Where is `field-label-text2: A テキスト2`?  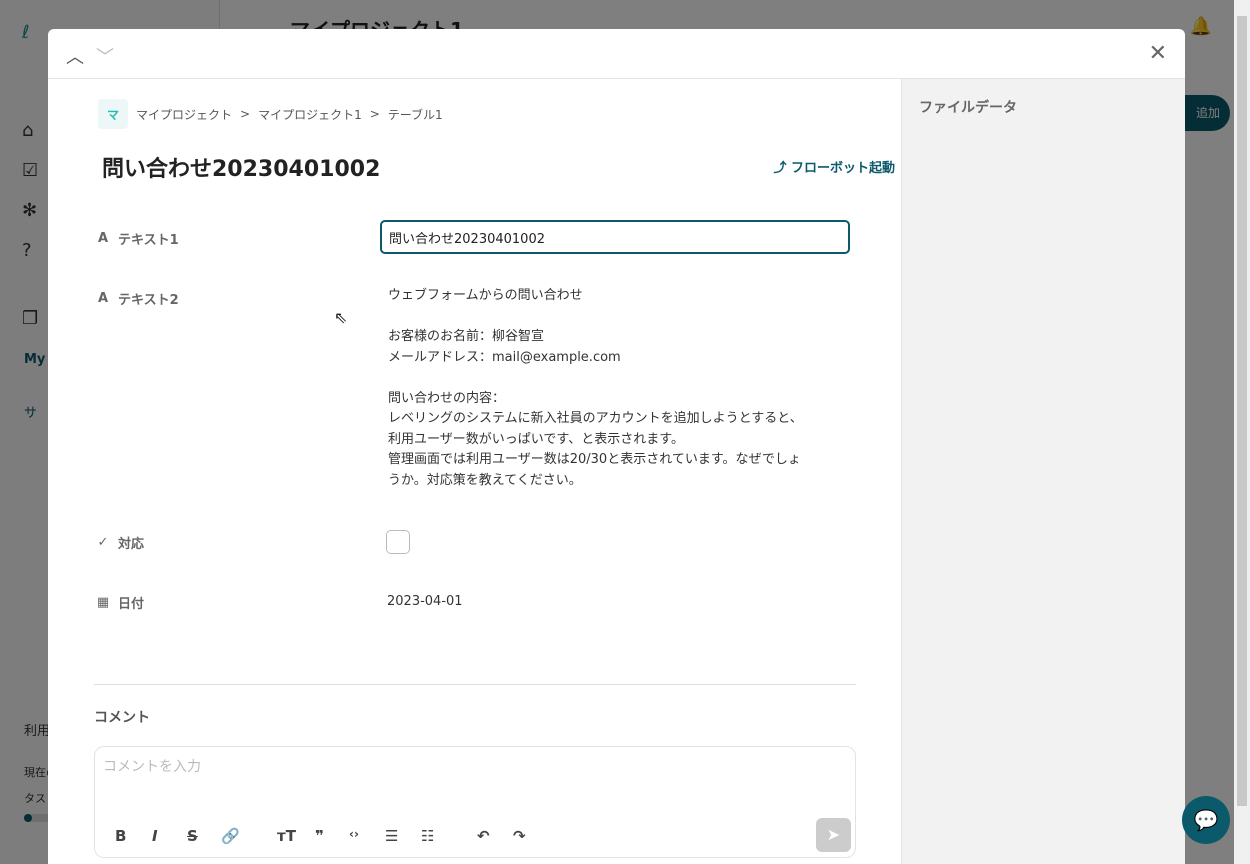 field-label-text2: A テキスト2 is located at coordinates (137, 298).